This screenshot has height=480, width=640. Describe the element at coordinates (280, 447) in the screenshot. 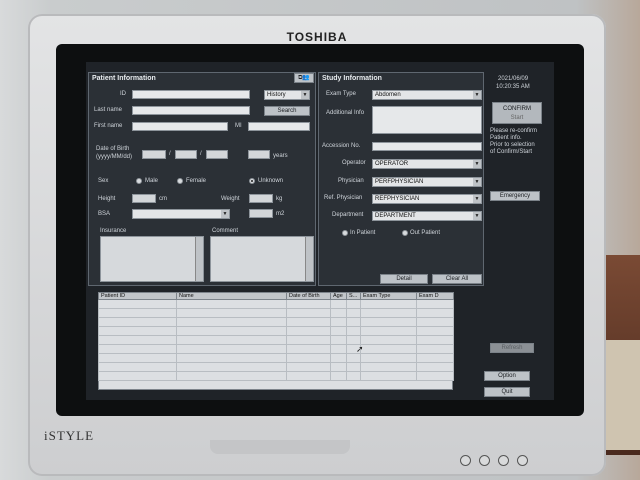

I see `bezel-notch` at that location.